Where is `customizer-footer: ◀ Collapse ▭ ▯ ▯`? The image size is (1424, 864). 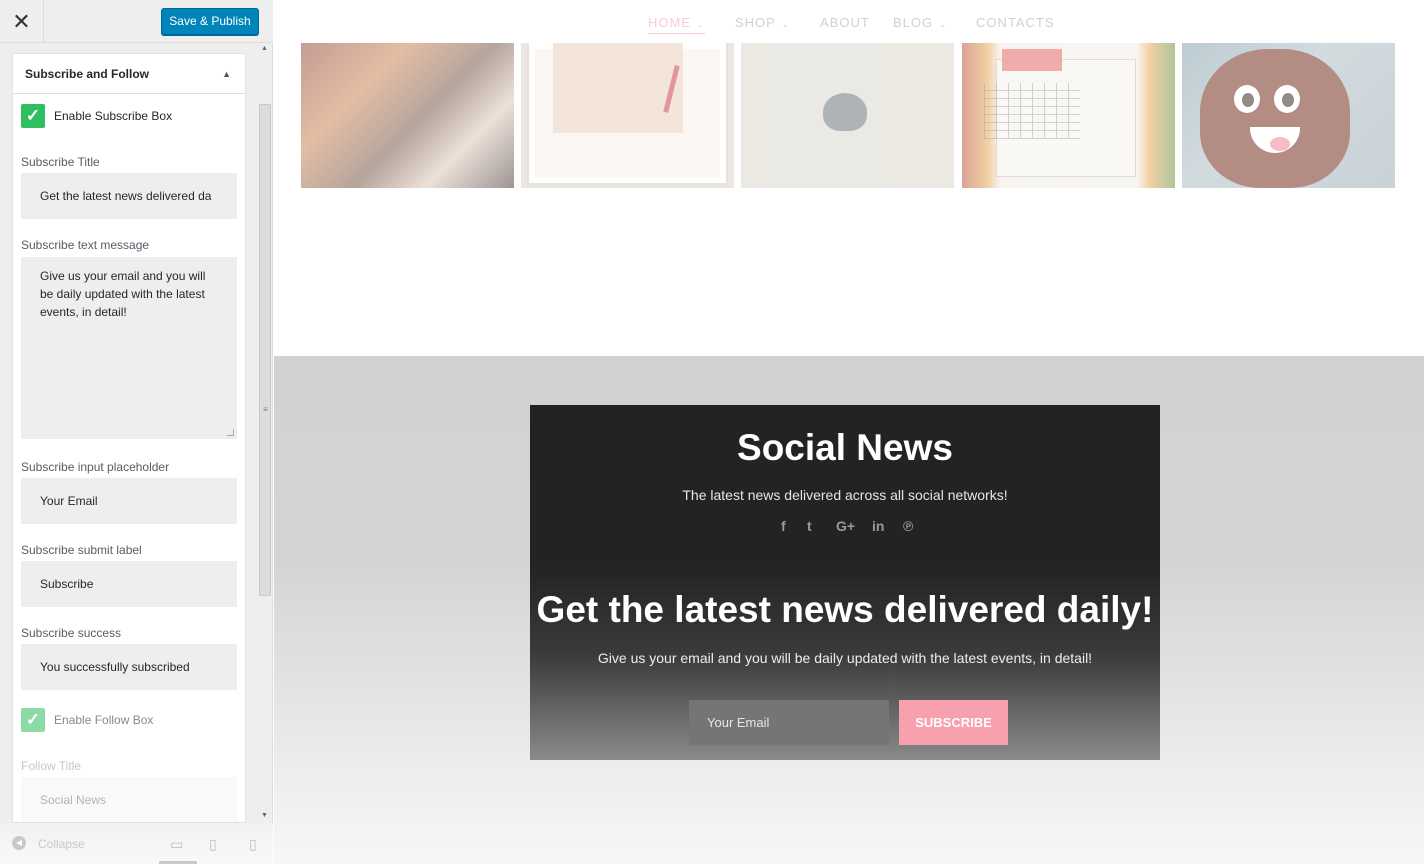
customizer-footer: ◀ Collapse ▭ ▯ ▯ is located at coordinates (136, 843).